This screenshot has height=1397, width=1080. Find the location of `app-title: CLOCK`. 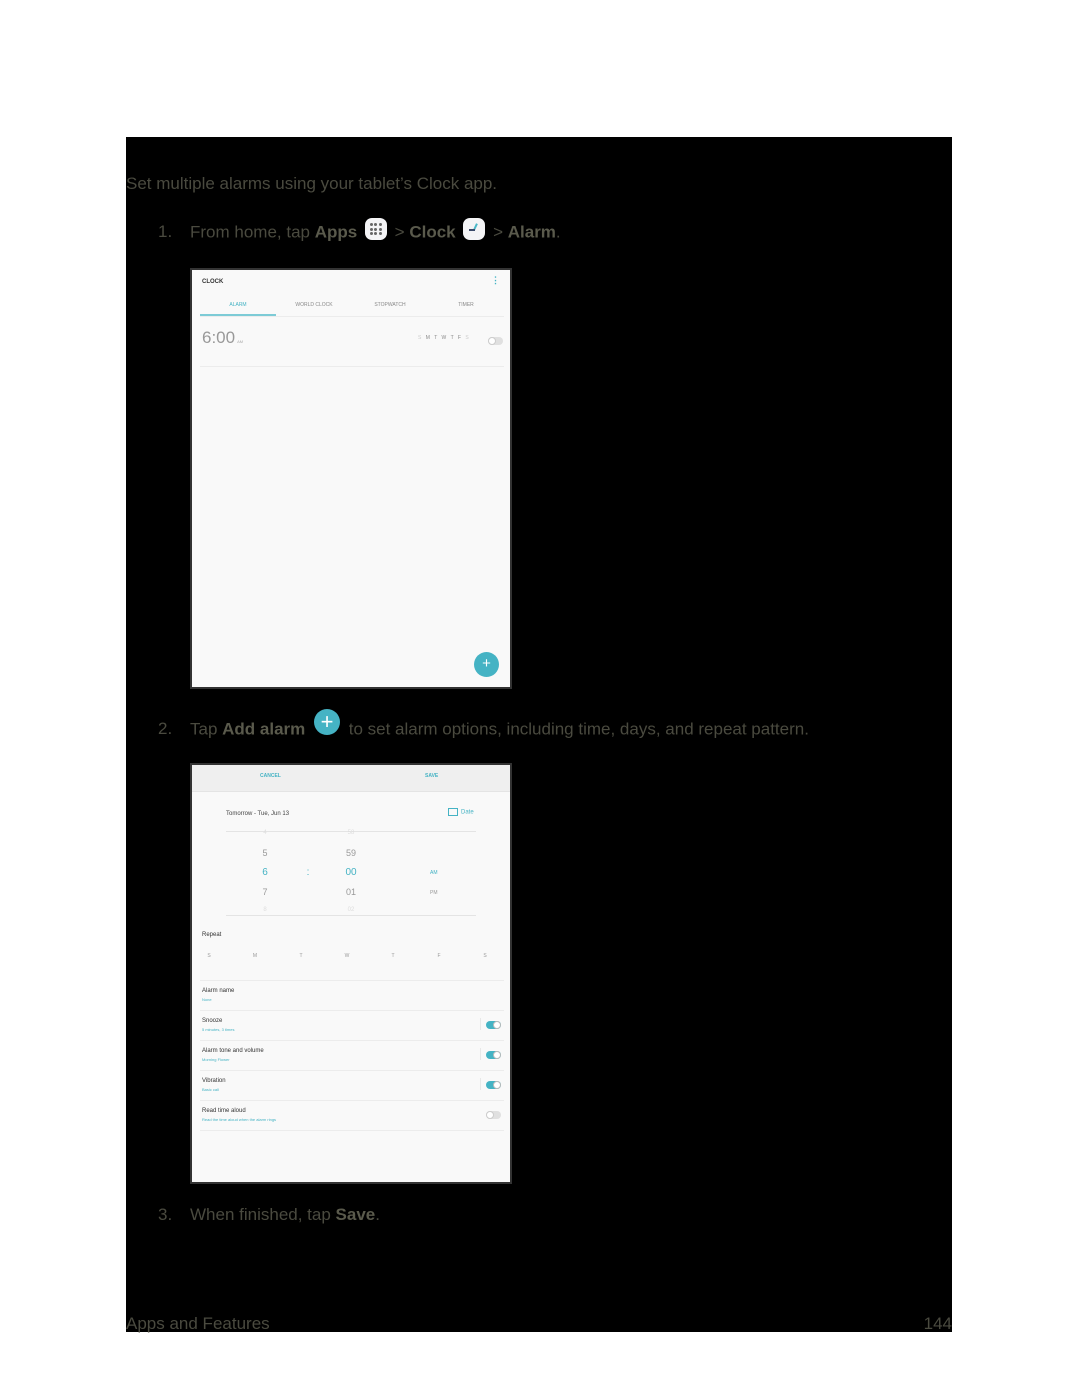

app-title: CLOCK is located at coordinates (213, 282).